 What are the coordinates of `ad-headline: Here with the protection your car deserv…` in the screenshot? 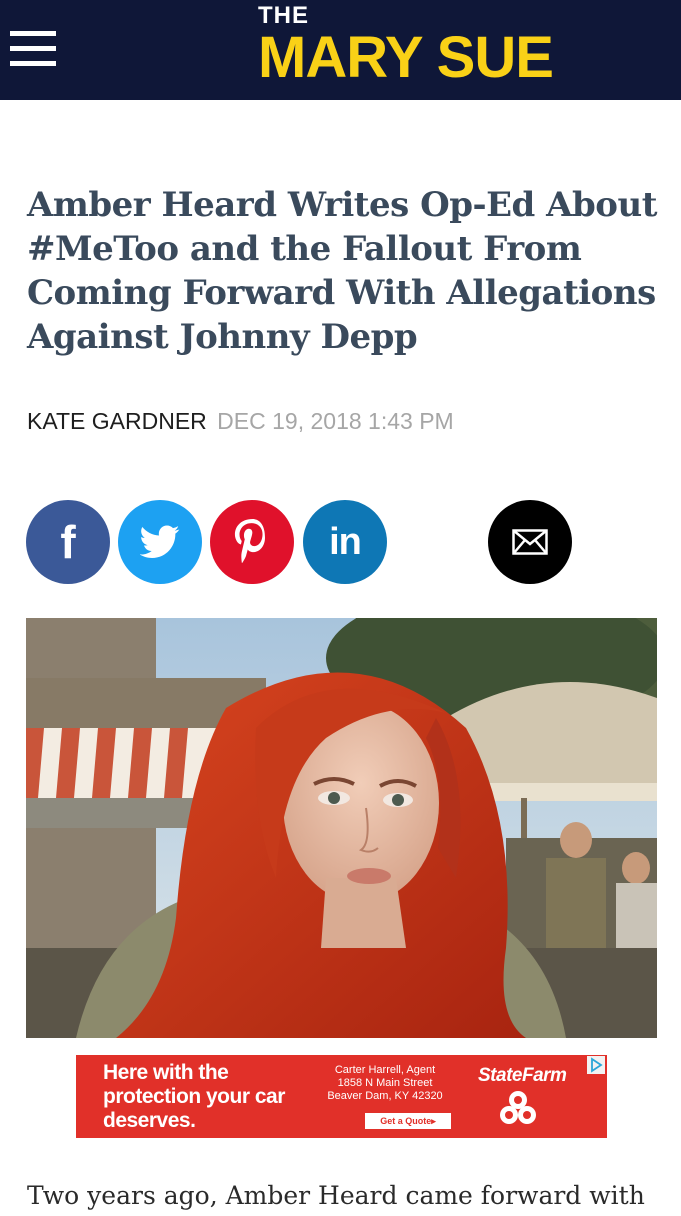 It's located at (194, 1096).